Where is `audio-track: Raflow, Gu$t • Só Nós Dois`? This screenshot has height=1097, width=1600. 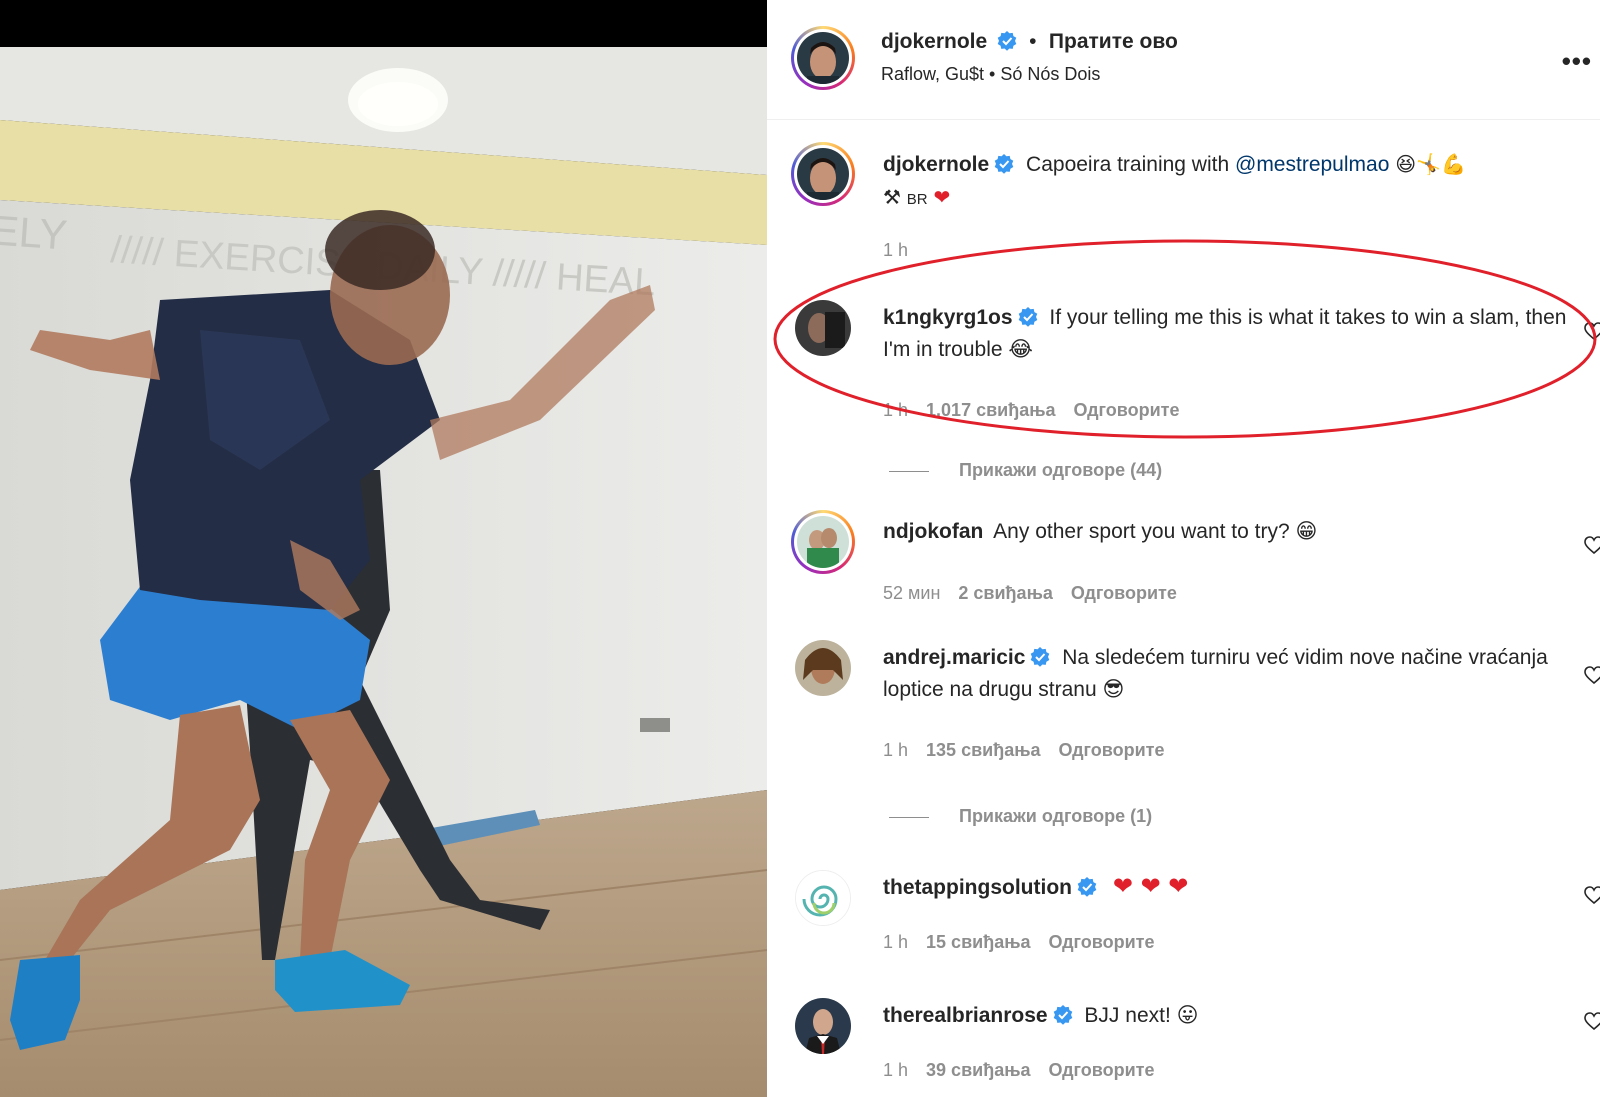 audio-track: Raflow, Gu$t • Só Nós Dois is located at coordinates (990, 74).